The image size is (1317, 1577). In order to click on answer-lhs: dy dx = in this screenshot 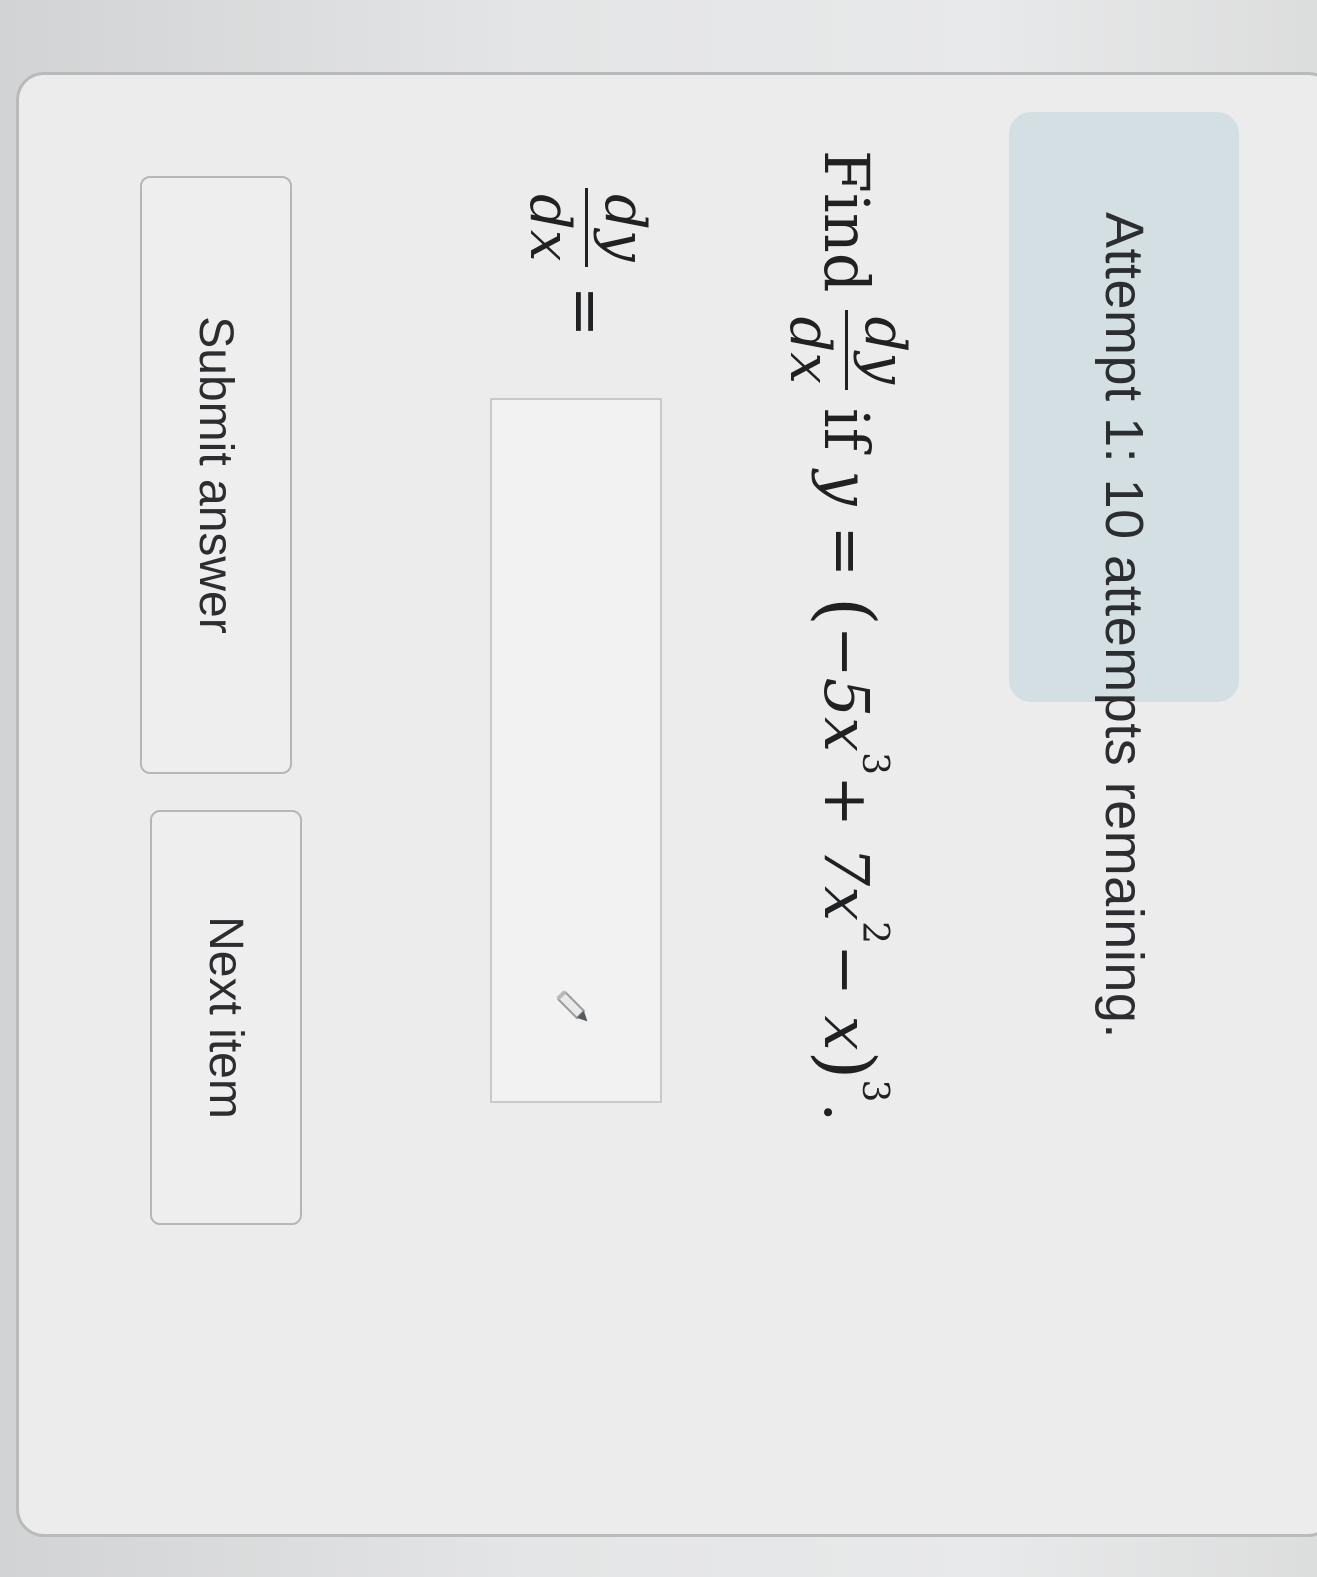, I will do `click(587, 253)`.